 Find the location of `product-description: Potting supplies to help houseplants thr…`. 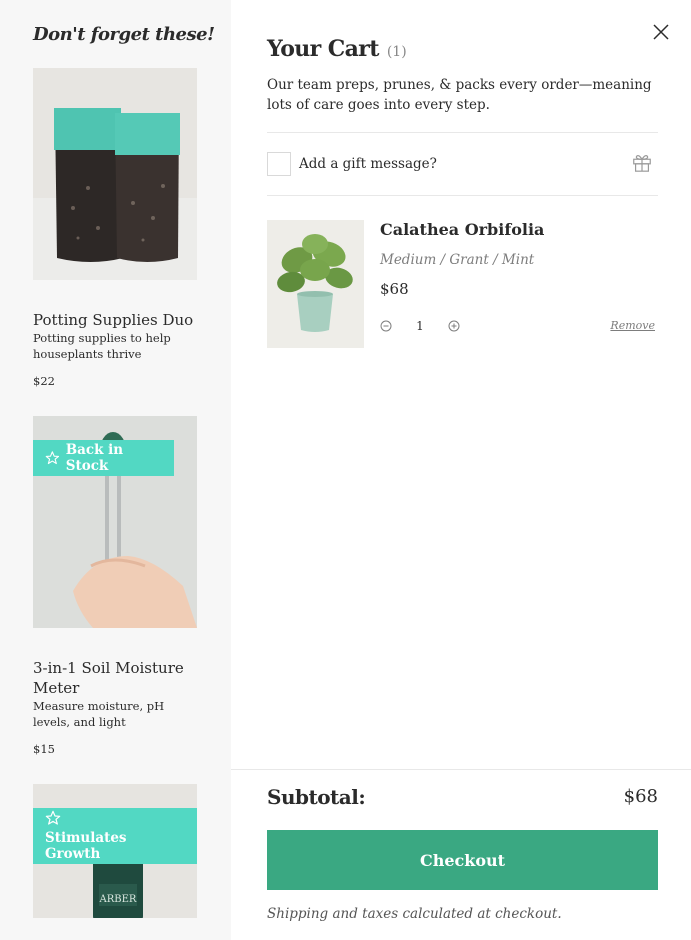

product-description: Potting supplies to help houseplants thr… is located at coordinates (102, 346).